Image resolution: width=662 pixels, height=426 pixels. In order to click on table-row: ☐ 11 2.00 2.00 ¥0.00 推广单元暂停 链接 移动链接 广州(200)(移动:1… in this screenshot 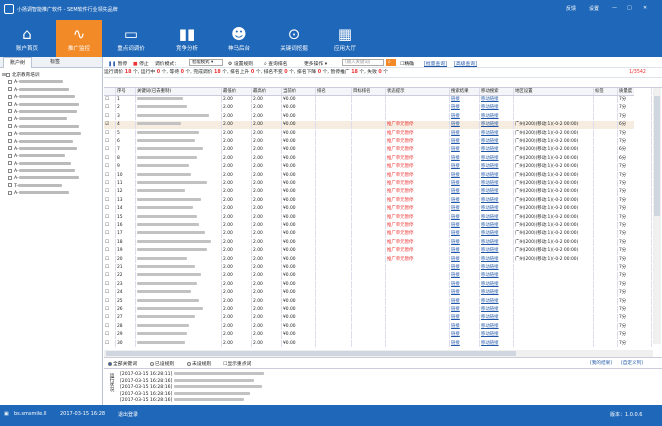, I will do `click(378, 184)`.